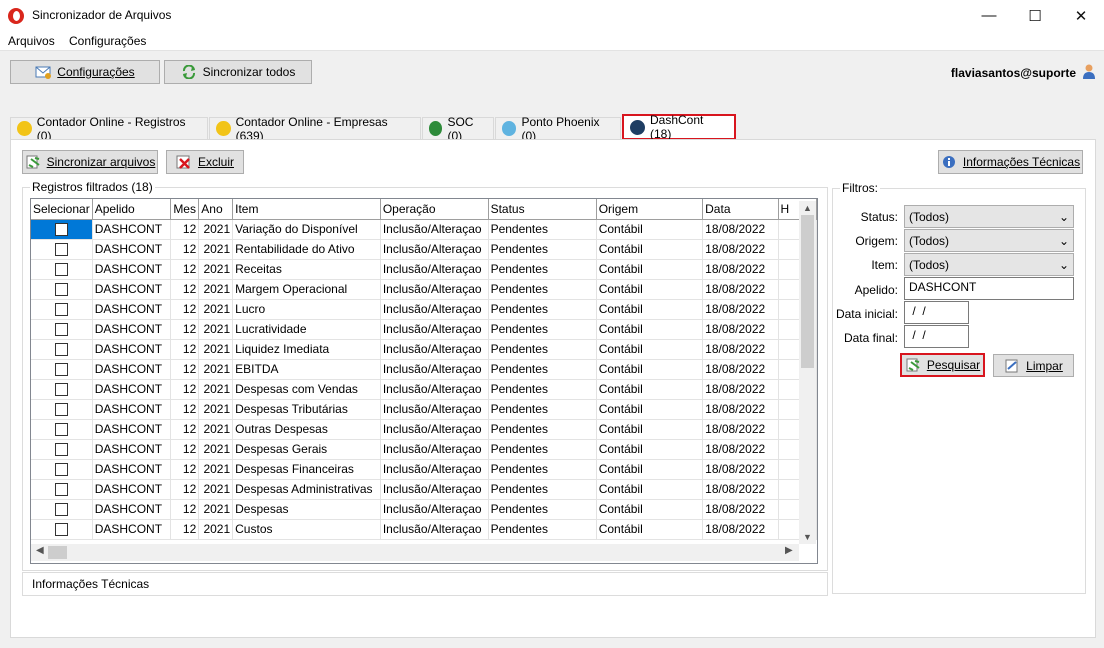  I want to click on item-label: Item:, so click(884, 265).